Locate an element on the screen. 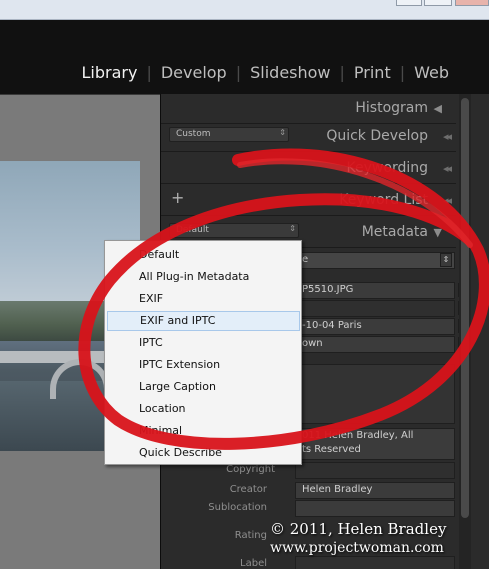  module-print: Print is located at coordinates (372, 72).